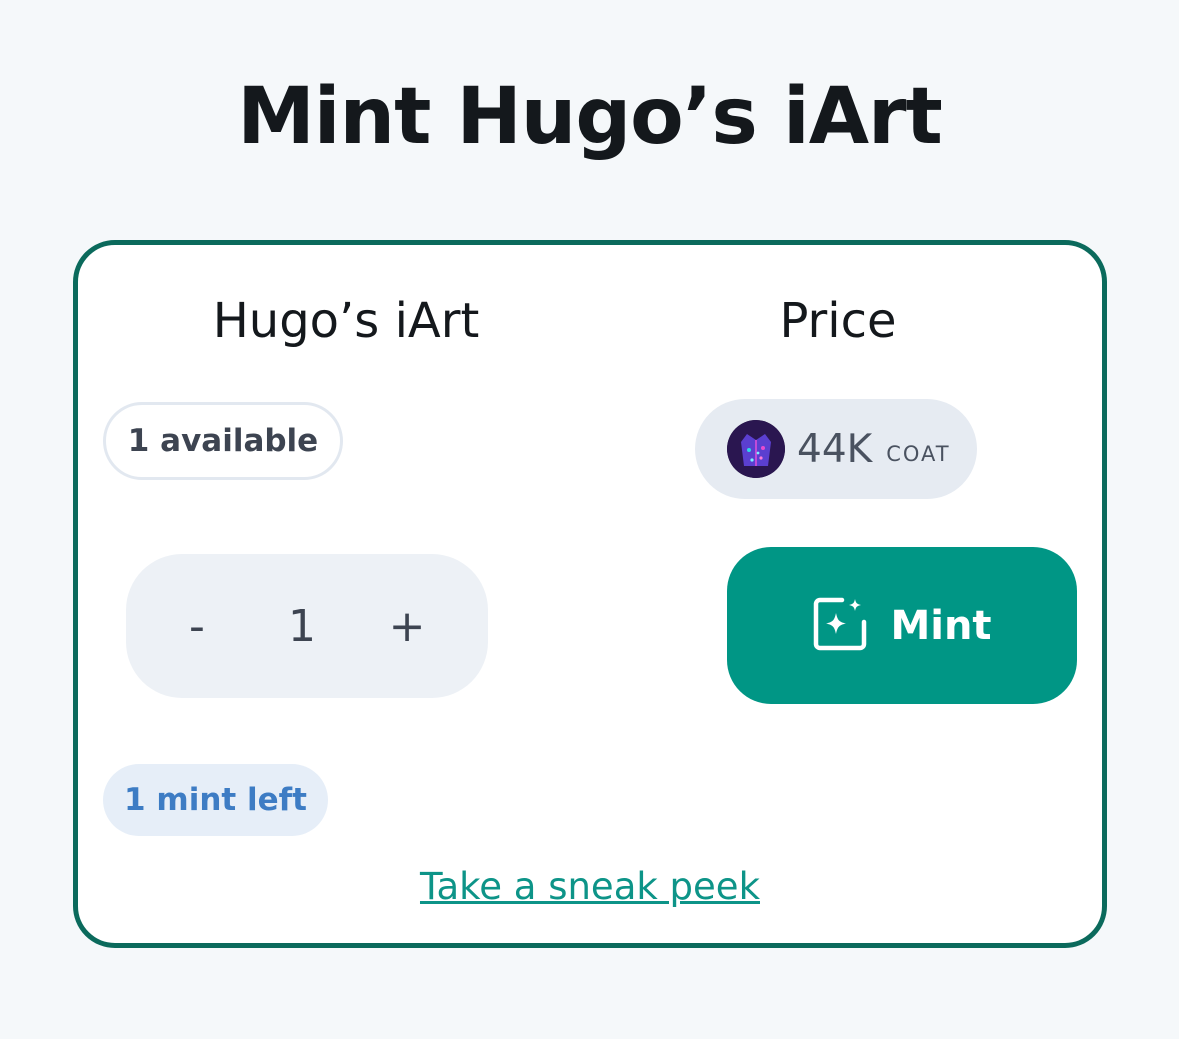 The height and width of the screenshot is (1039, 1179). I want to click on sparkle-image-icon, so click(840, 625).